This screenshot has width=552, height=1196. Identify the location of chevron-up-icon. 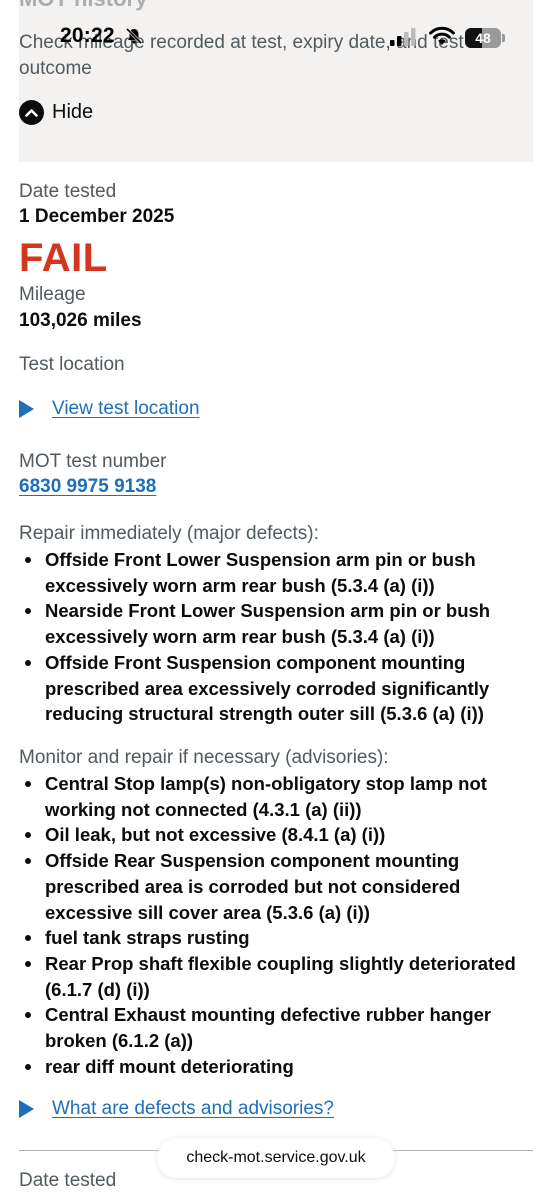
(31, 112).